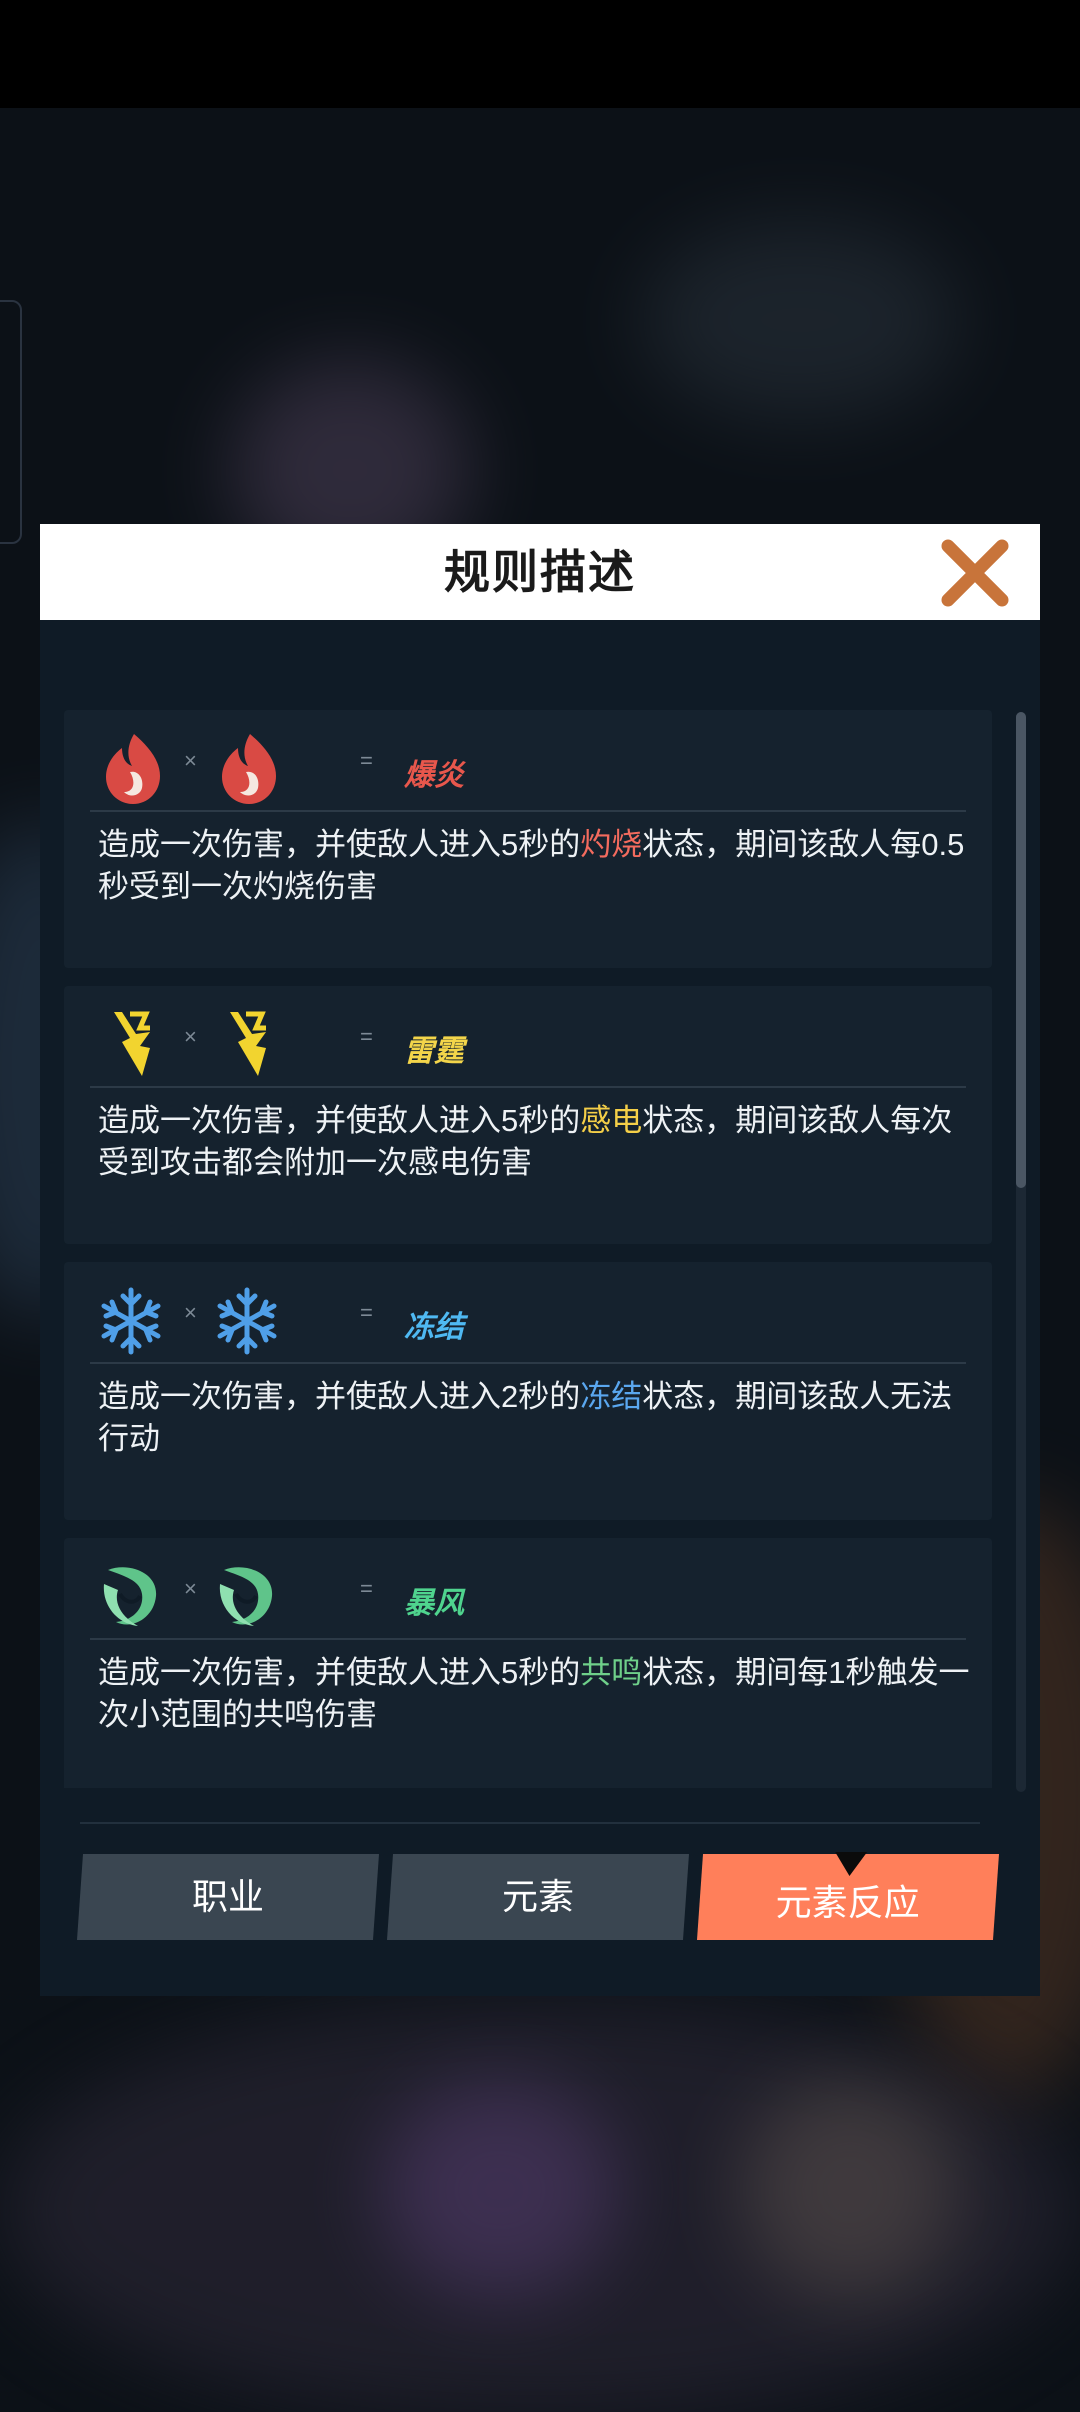 This screenshot has height=2412, width=1080. What do you see at coordinates (1021, 1252) in the screenshot?
I see `scrollbar` at bounding box center [1021, 1252].